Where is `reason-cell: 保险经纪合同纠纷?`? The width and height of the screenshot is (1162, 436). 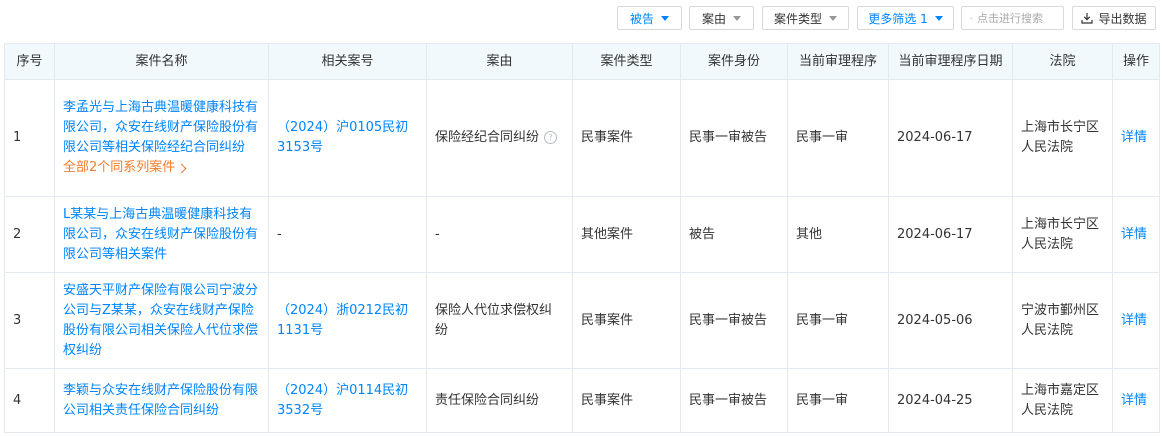
reason-cell: 保险经纪合同纠纷? is located at coordinates (499, 138).